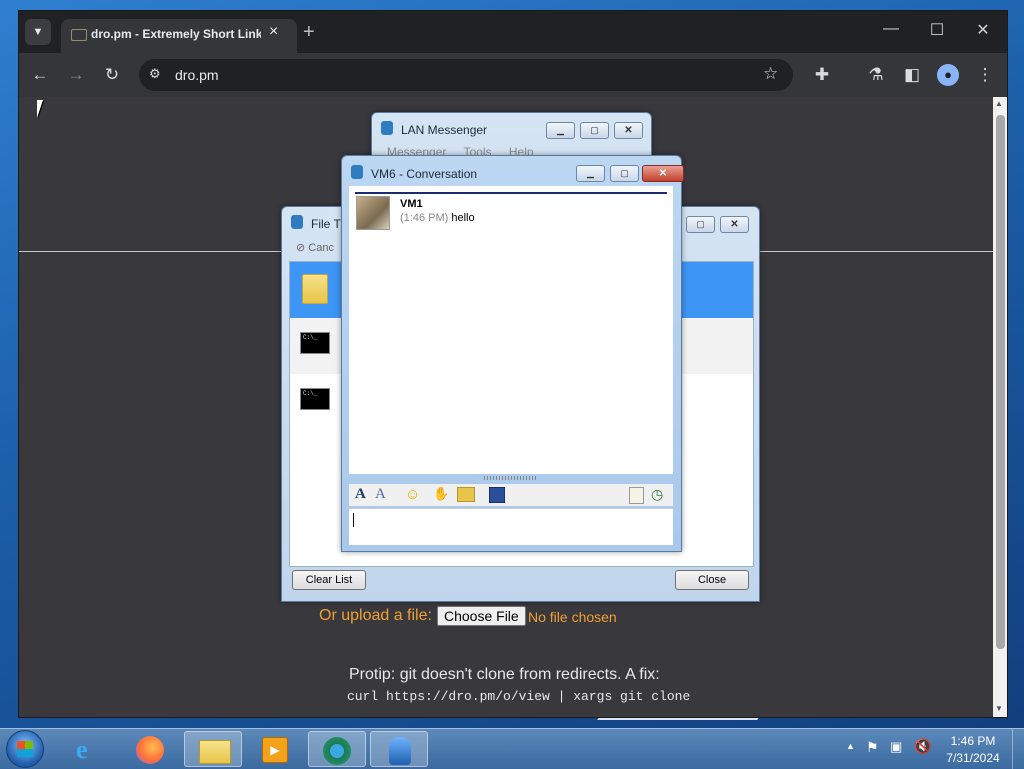 Image resolution: width=1024 pixels, height=769 pixels. I want to click on taskbar-lan-messenger, so click(399, 749).